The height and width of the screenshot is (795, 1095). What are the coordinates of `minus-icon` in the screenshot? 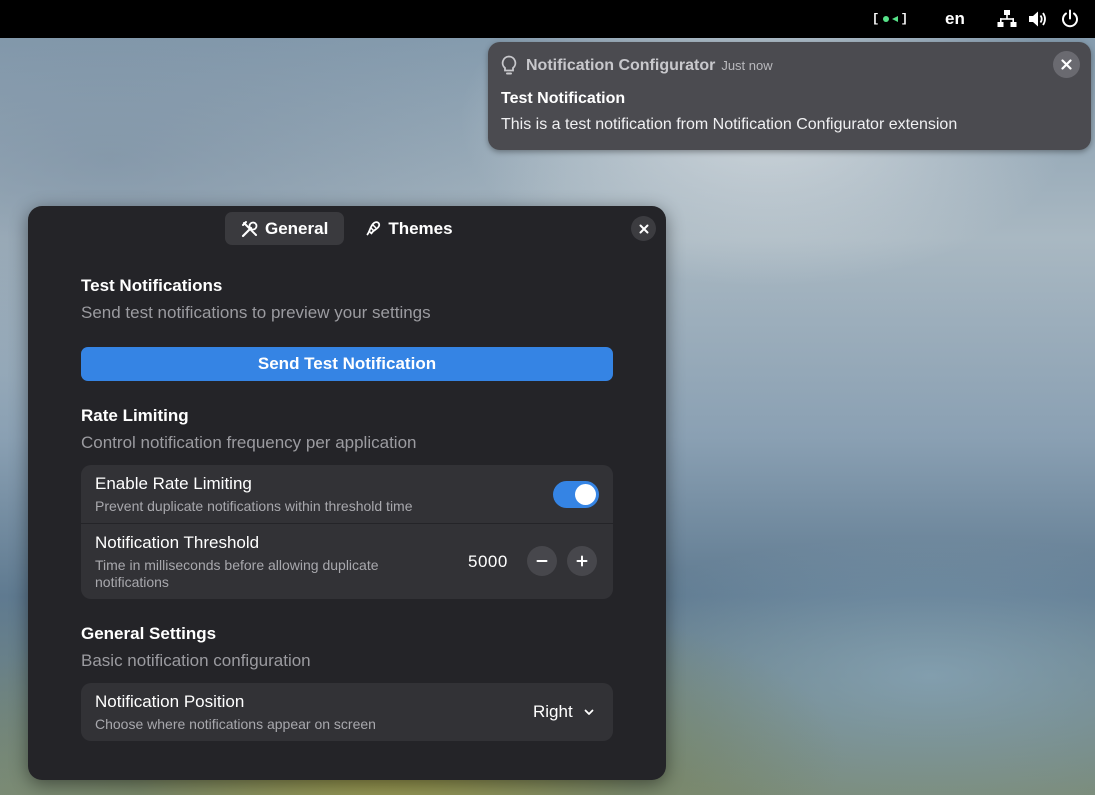 It's located at (542, 561).